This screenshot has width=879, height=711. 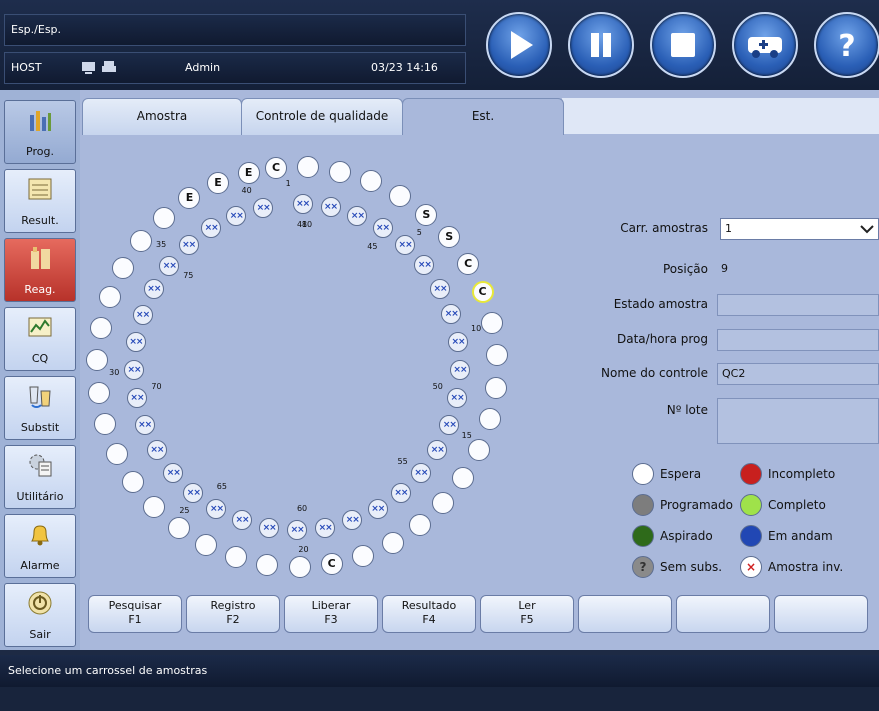 What do you see at coordinates (40, 408) in the screenshot?
I see `nav-item-substit: Substit` at bounding box center [40, 408].